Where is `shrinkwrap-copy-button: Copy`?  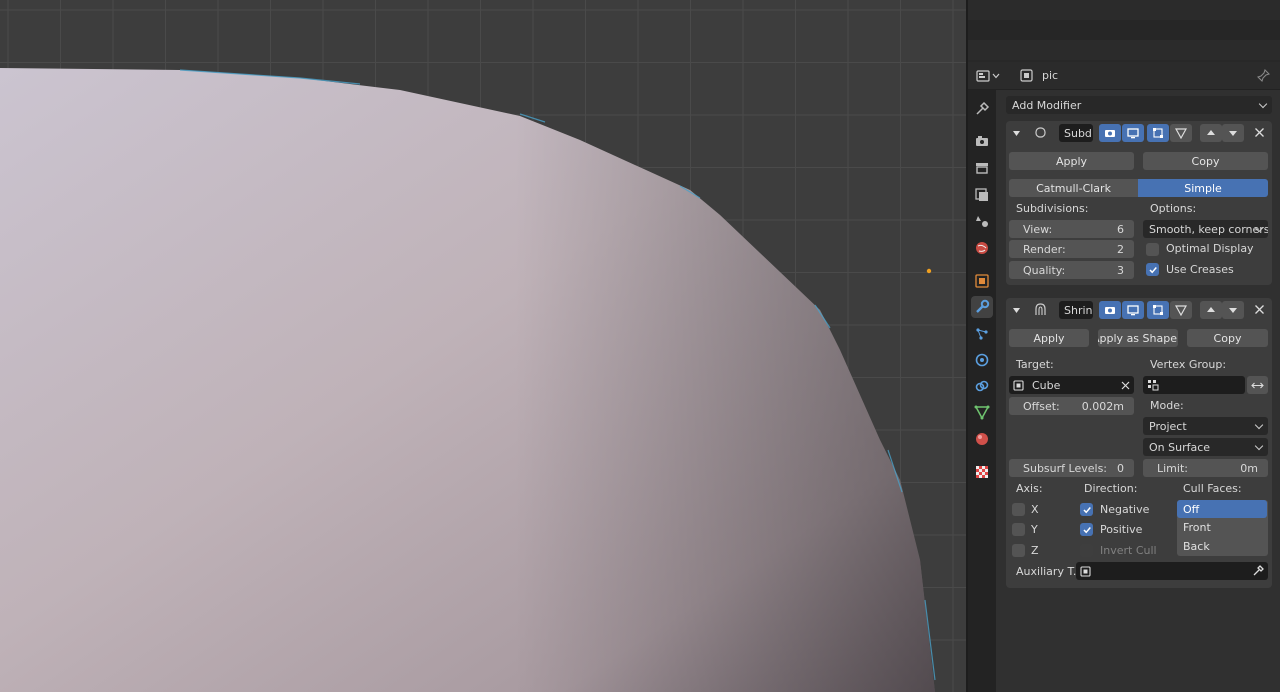 shrinkwrap-copy-button: Copy is located at coordinates (1227, 338).